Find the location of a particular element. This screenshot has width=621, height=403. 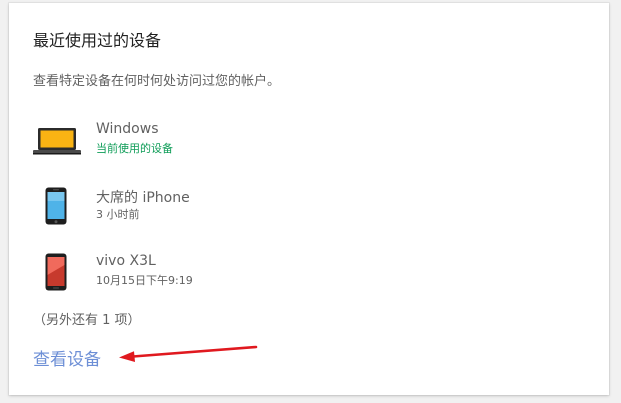

device-item-iphone: 大席的 iPhone 3 小时前 is located at coordinates (313, 209).